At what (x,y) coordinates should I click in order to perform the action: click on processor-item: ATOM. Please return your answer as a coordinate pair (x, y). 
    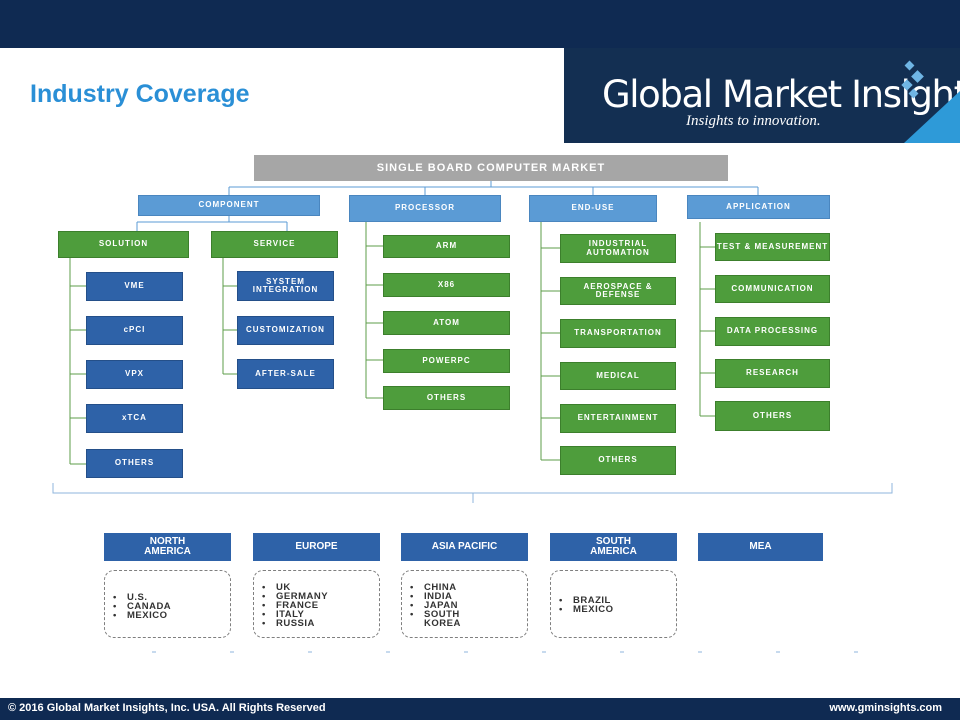
    Looking at the image, I should click on (446, 323).